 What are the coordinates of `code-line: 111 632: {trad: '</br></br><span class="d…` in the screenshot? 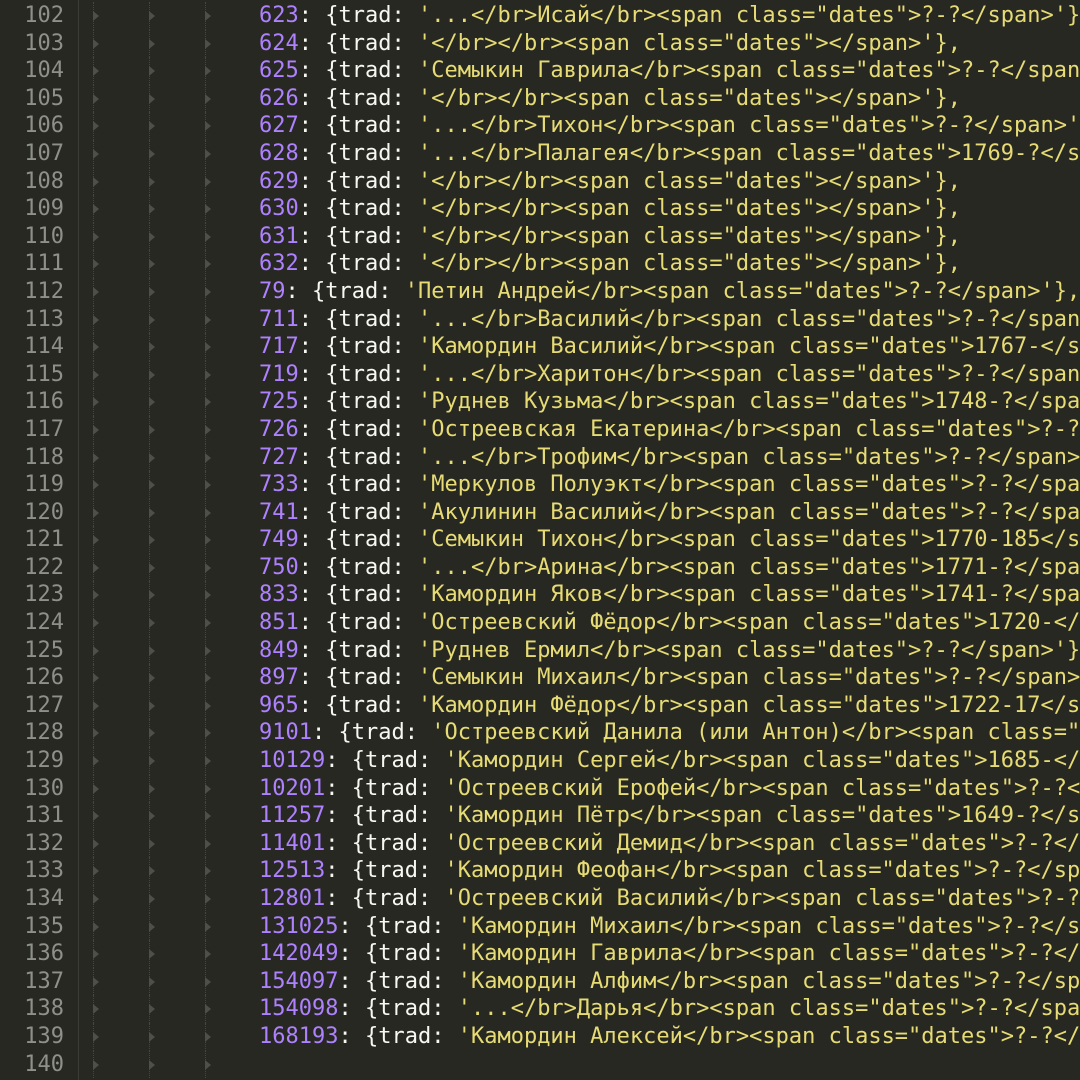 It's located at (540, 264).